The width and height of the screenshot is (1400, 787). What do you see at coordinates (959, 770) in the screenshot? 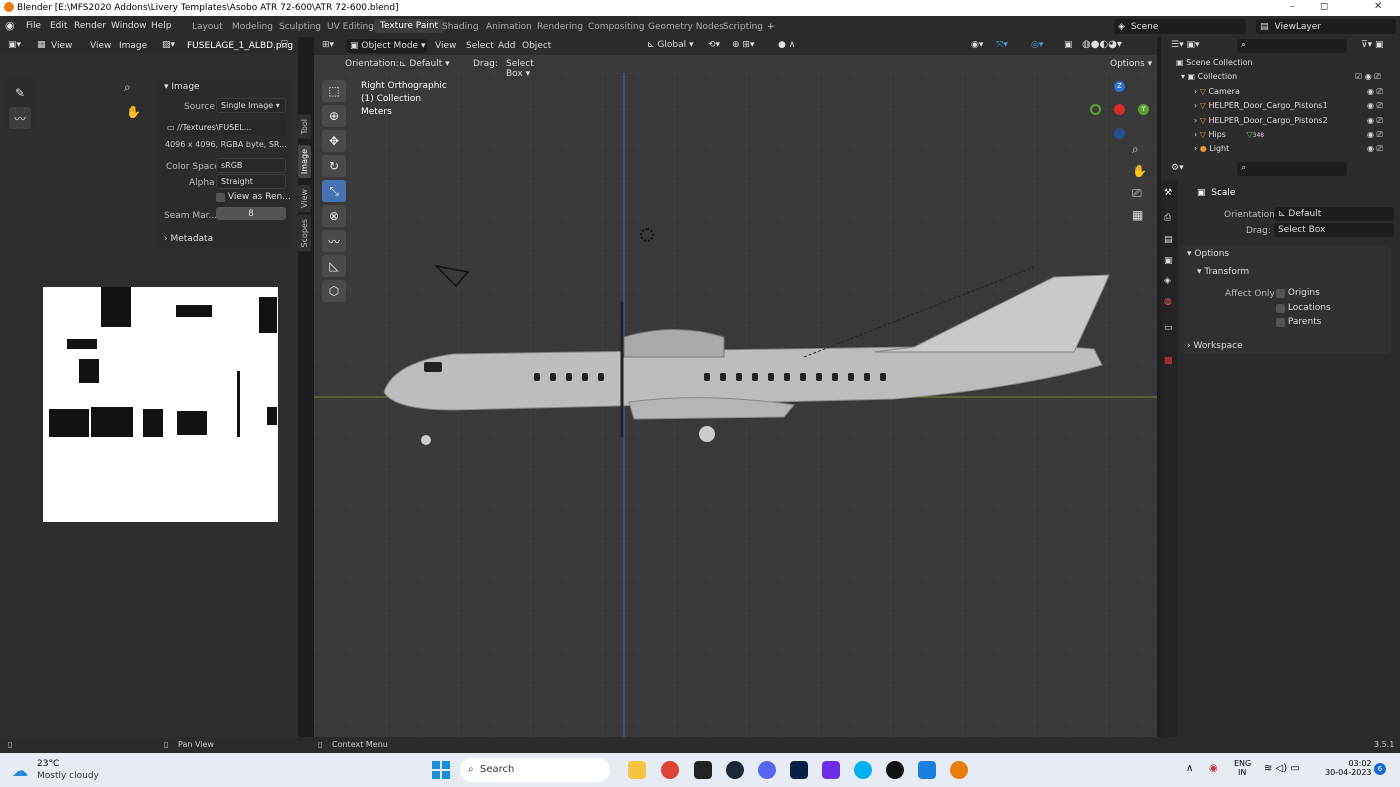
I see `blender-taskbar-icon` at bounding box center [959, 770].